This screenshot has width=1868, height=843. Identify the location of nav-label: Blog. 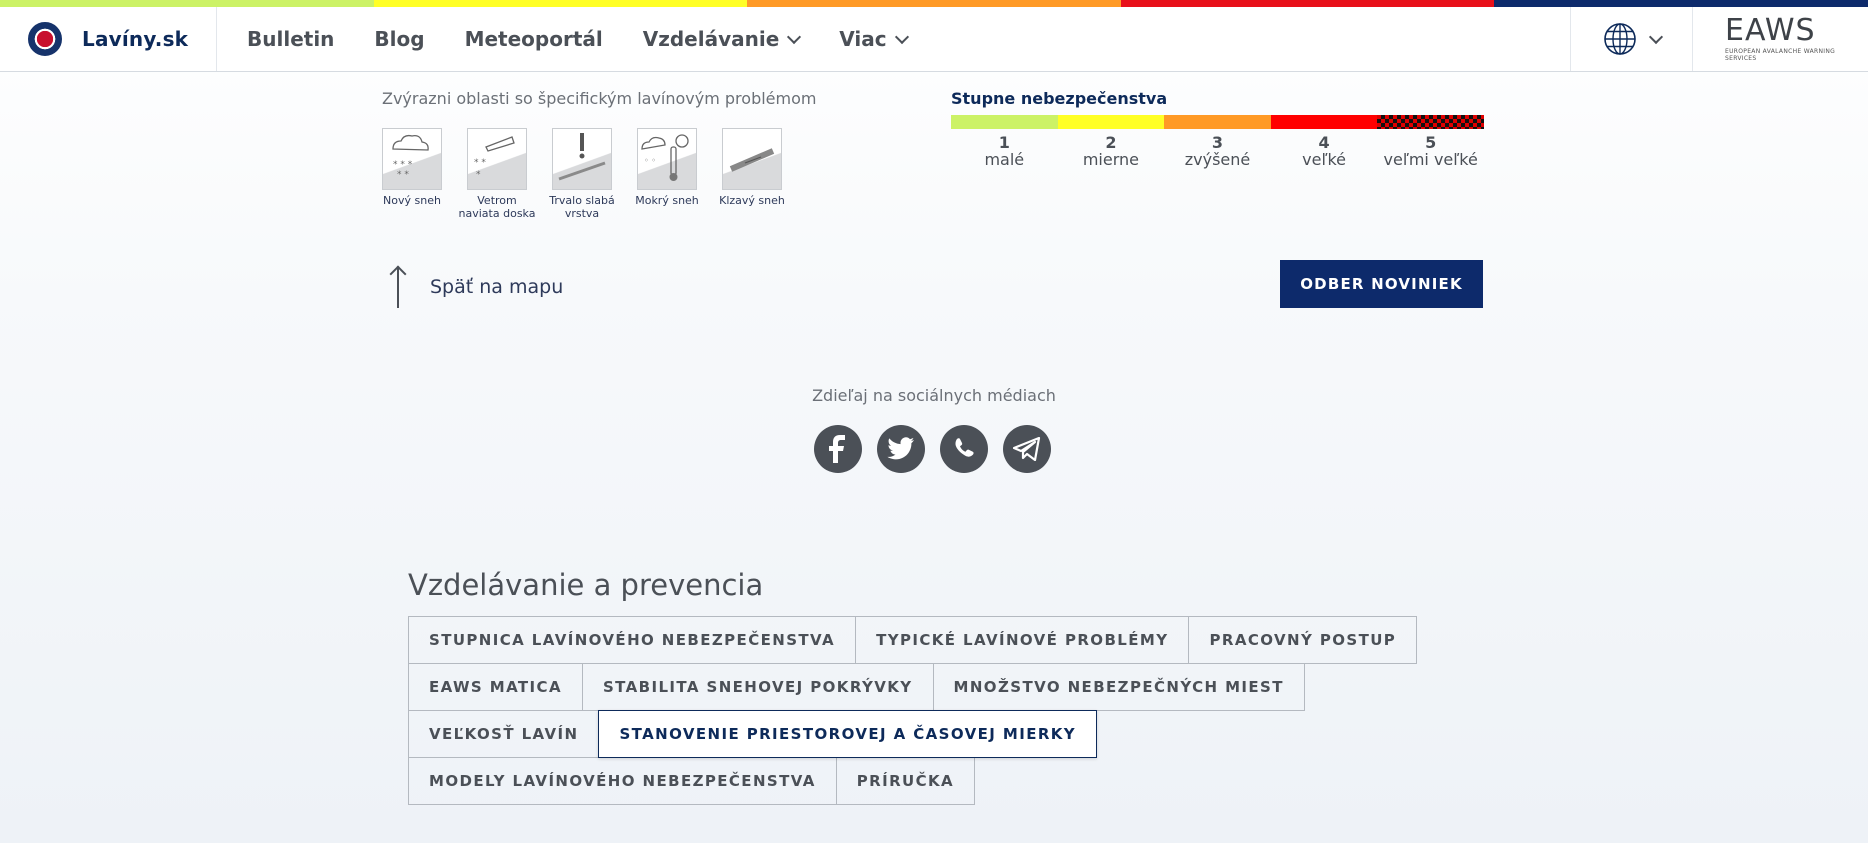
(399, 39).